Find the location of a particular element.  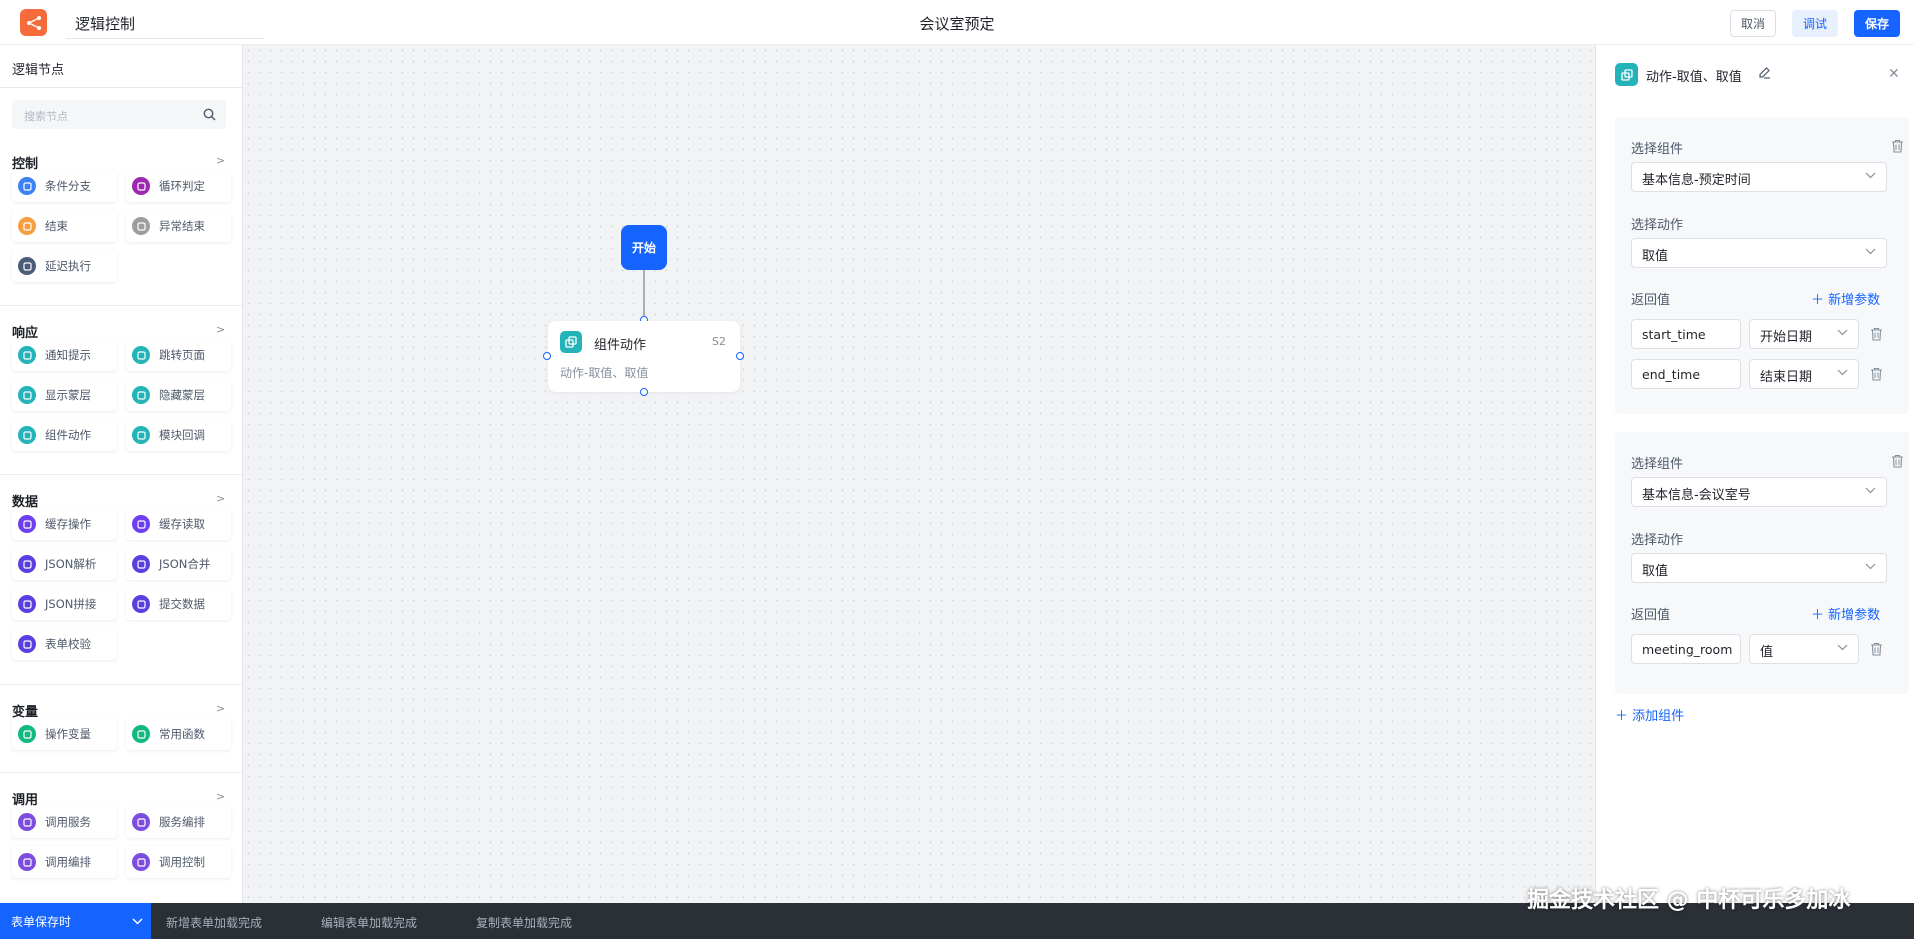

add-component-button: ＋ 添加组件 is located at coordinates (1649, 714).